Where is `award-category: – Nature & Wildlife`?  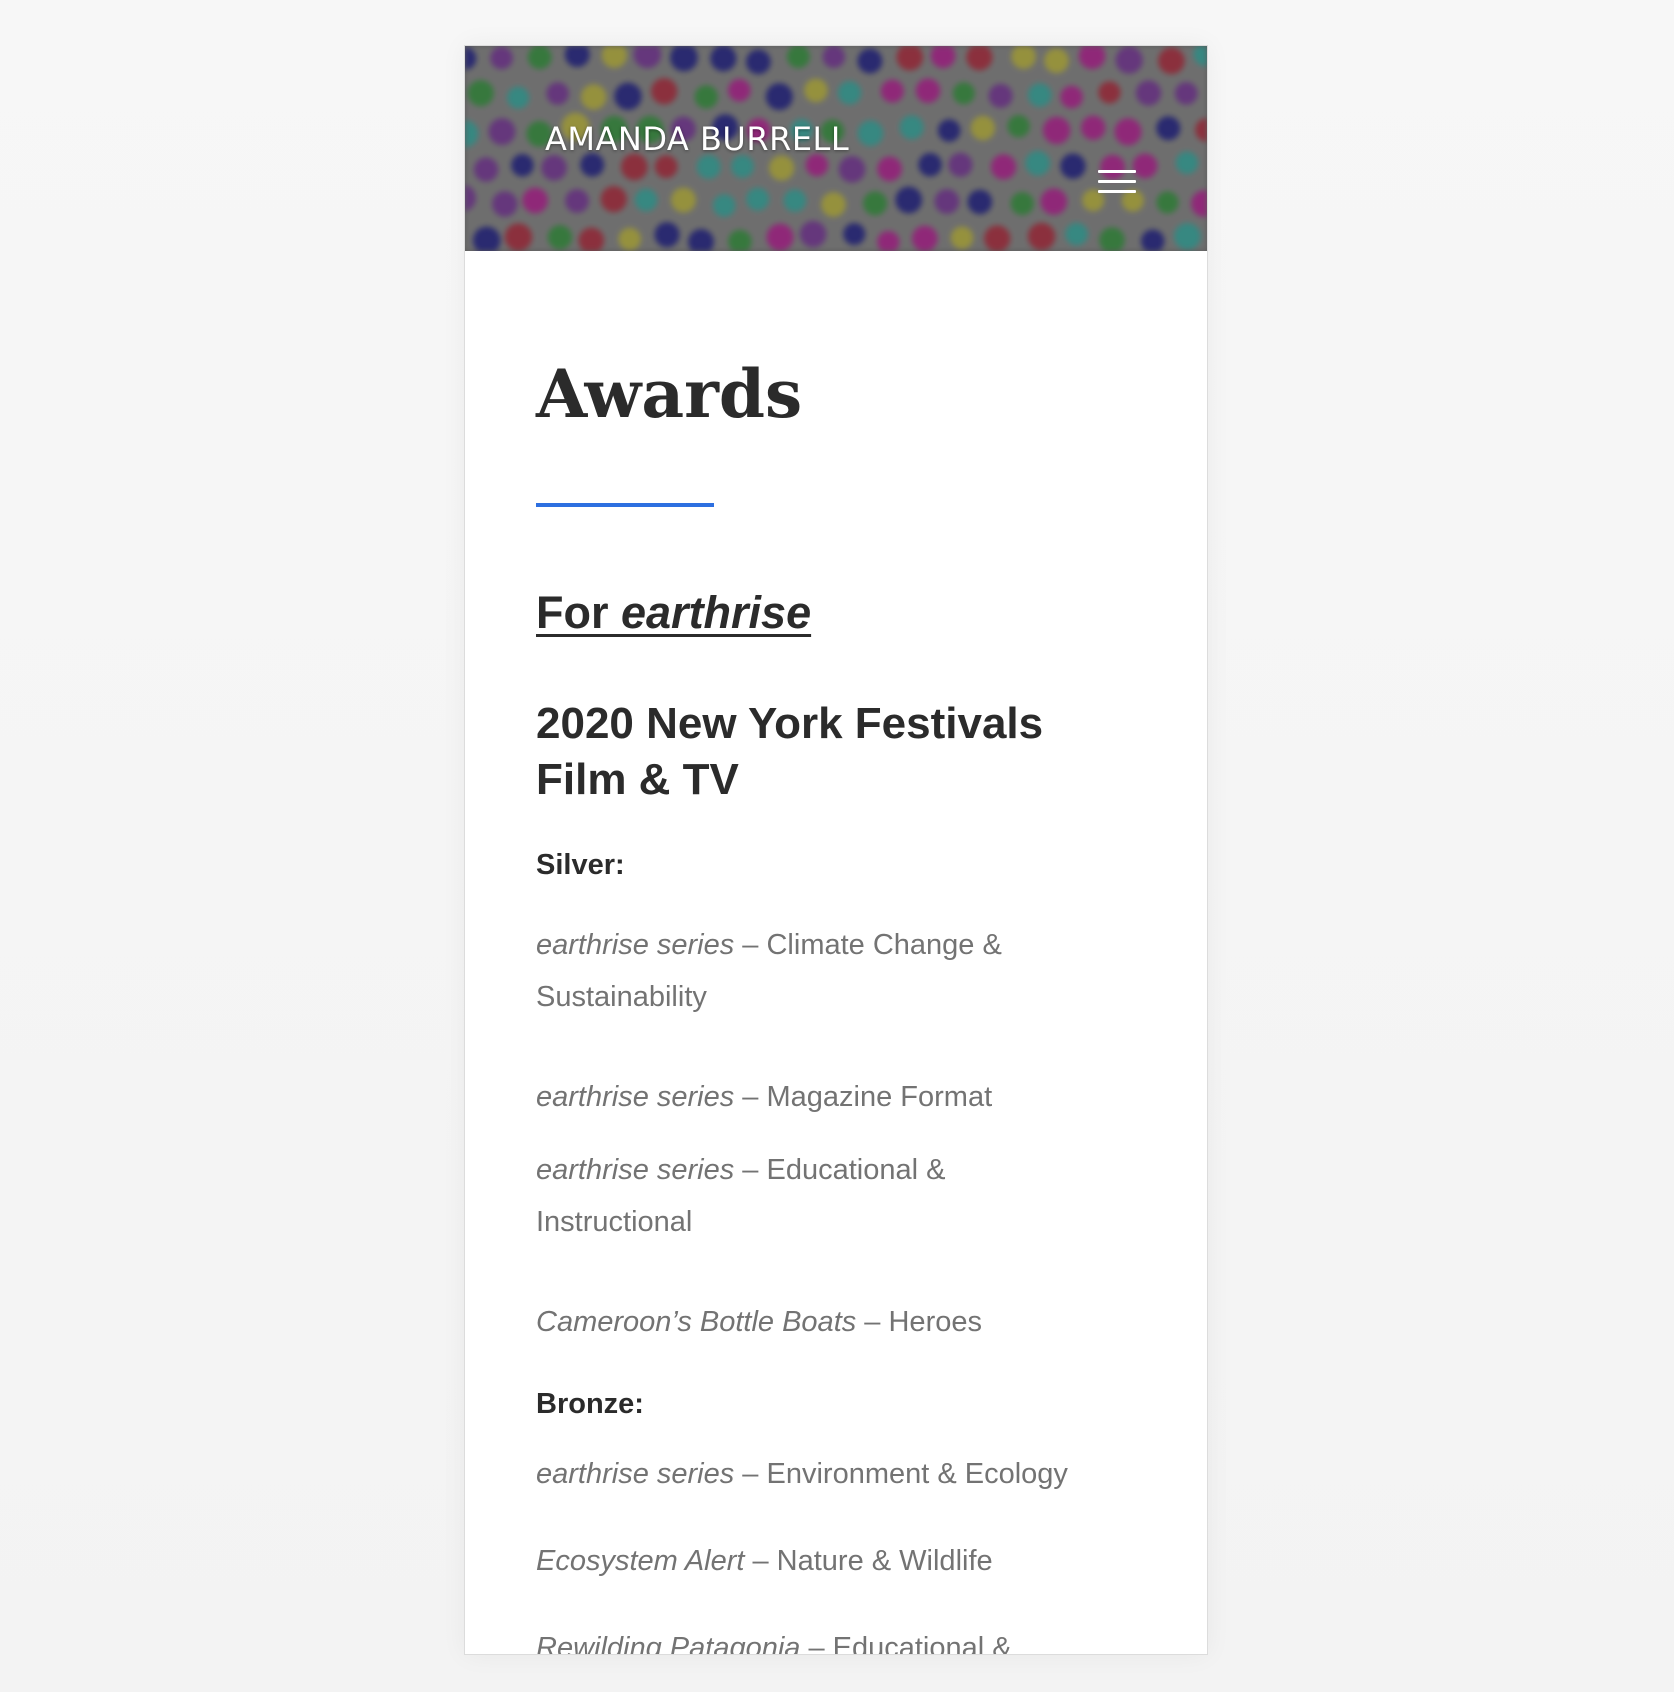
award-category: – Nature & Wildlife is located at coordinates (868, 1561).